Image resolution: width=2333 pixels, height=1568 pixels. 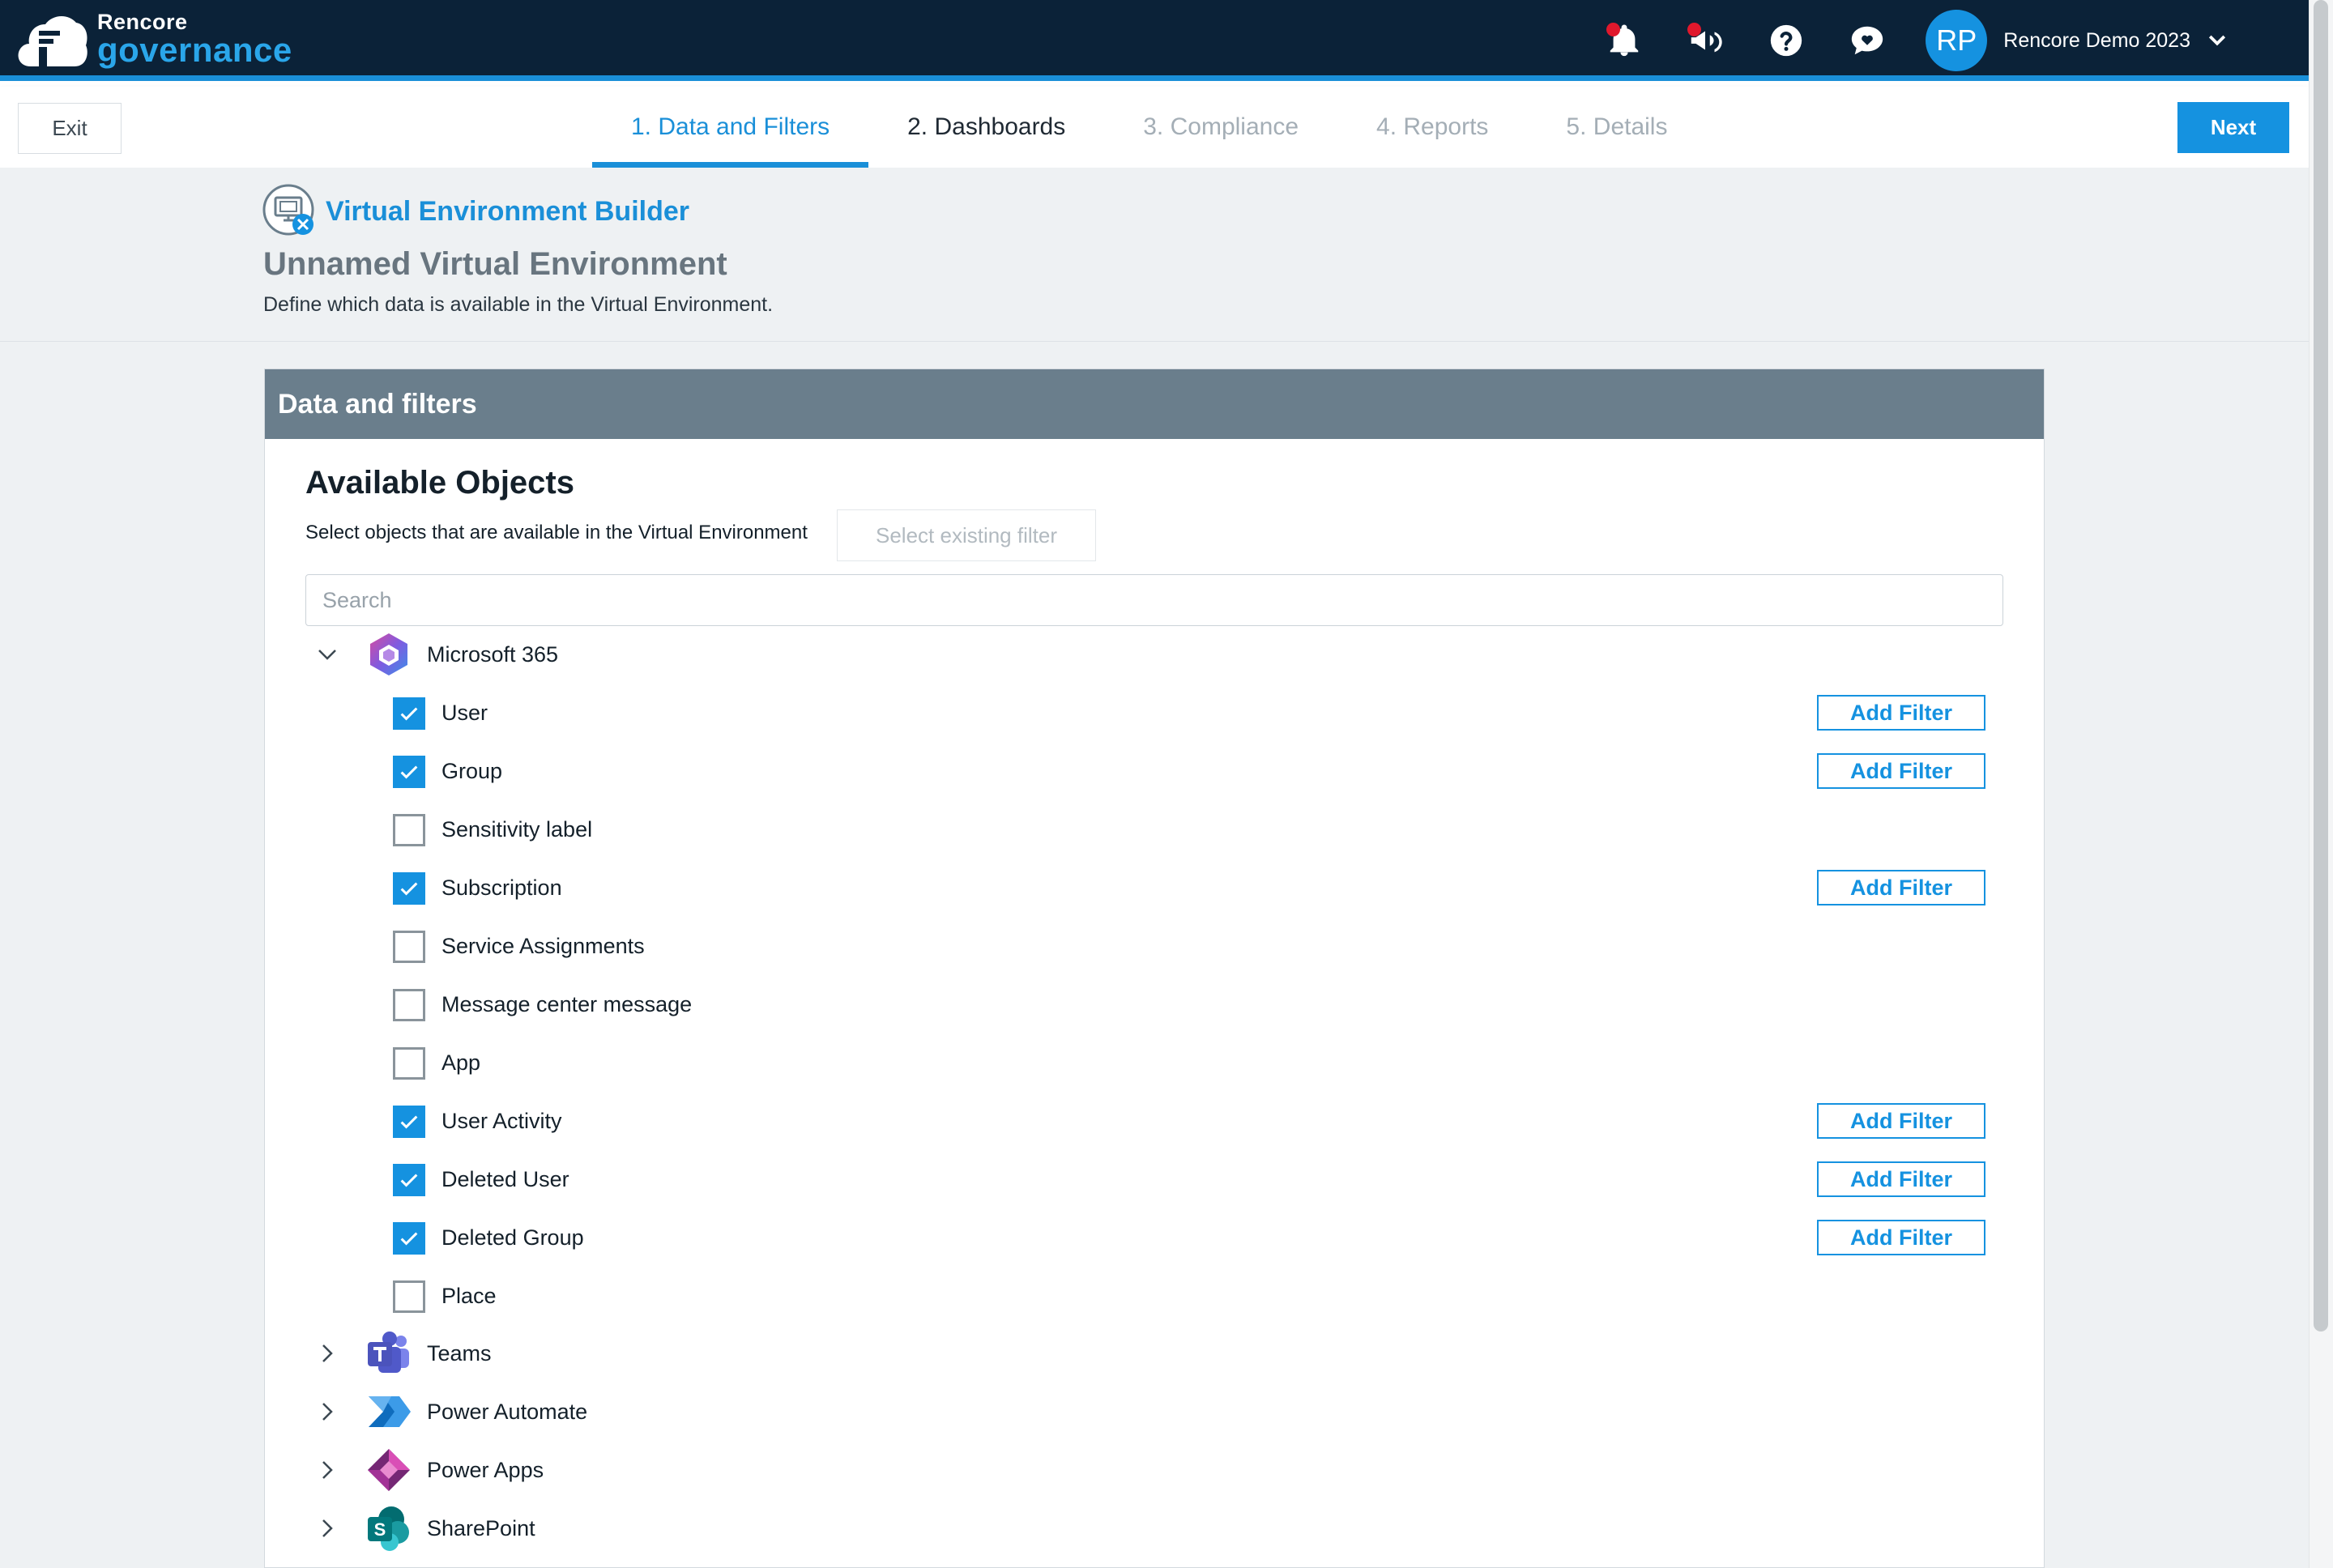 I want to click on available-objects-title: Available Objects, so click(x=439, y=483).